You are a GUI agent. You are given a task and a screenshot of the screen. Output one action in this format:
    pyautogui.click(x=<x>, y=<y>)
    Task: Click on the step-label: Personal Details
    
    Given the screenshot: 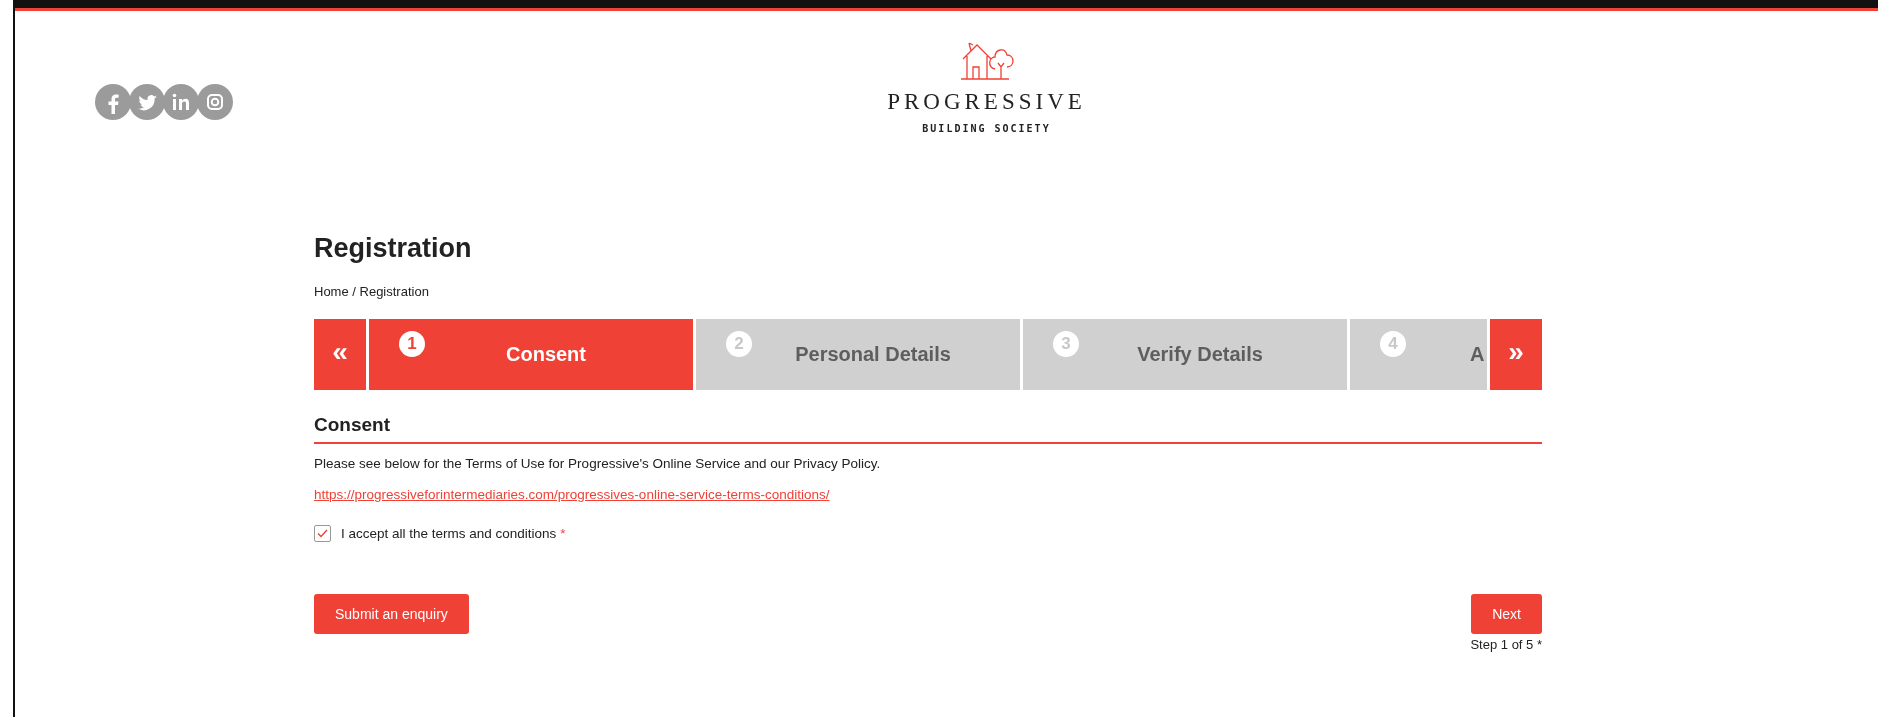 What is the action you would take?
    pyautogui.click(x=872, y=354)
    